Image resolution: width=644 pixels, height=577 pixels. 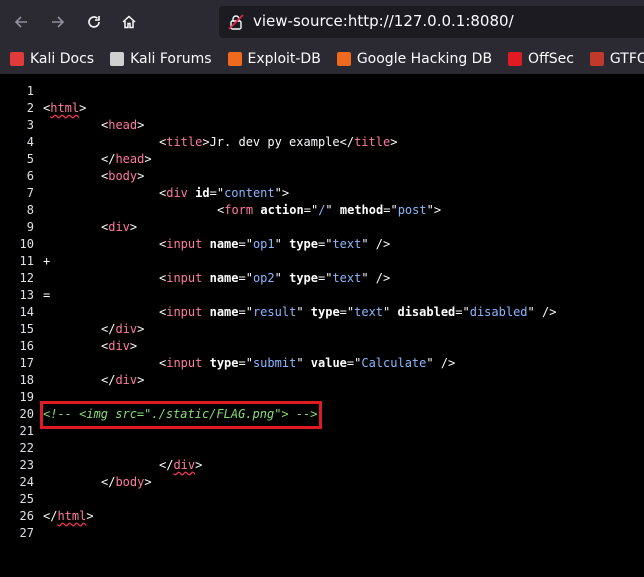 I want to click on line-number: 20, so click(x=26, y=414).